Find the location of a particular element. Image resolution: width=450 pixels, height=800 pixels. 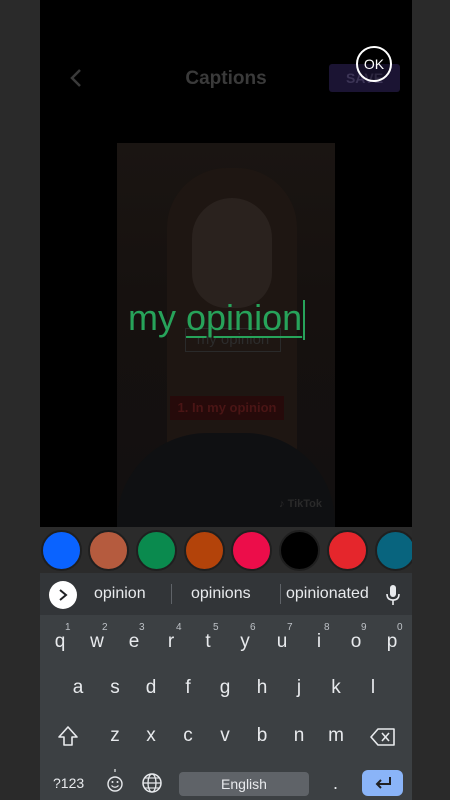

chevron-right-icon is located at coordinates (63, 595).